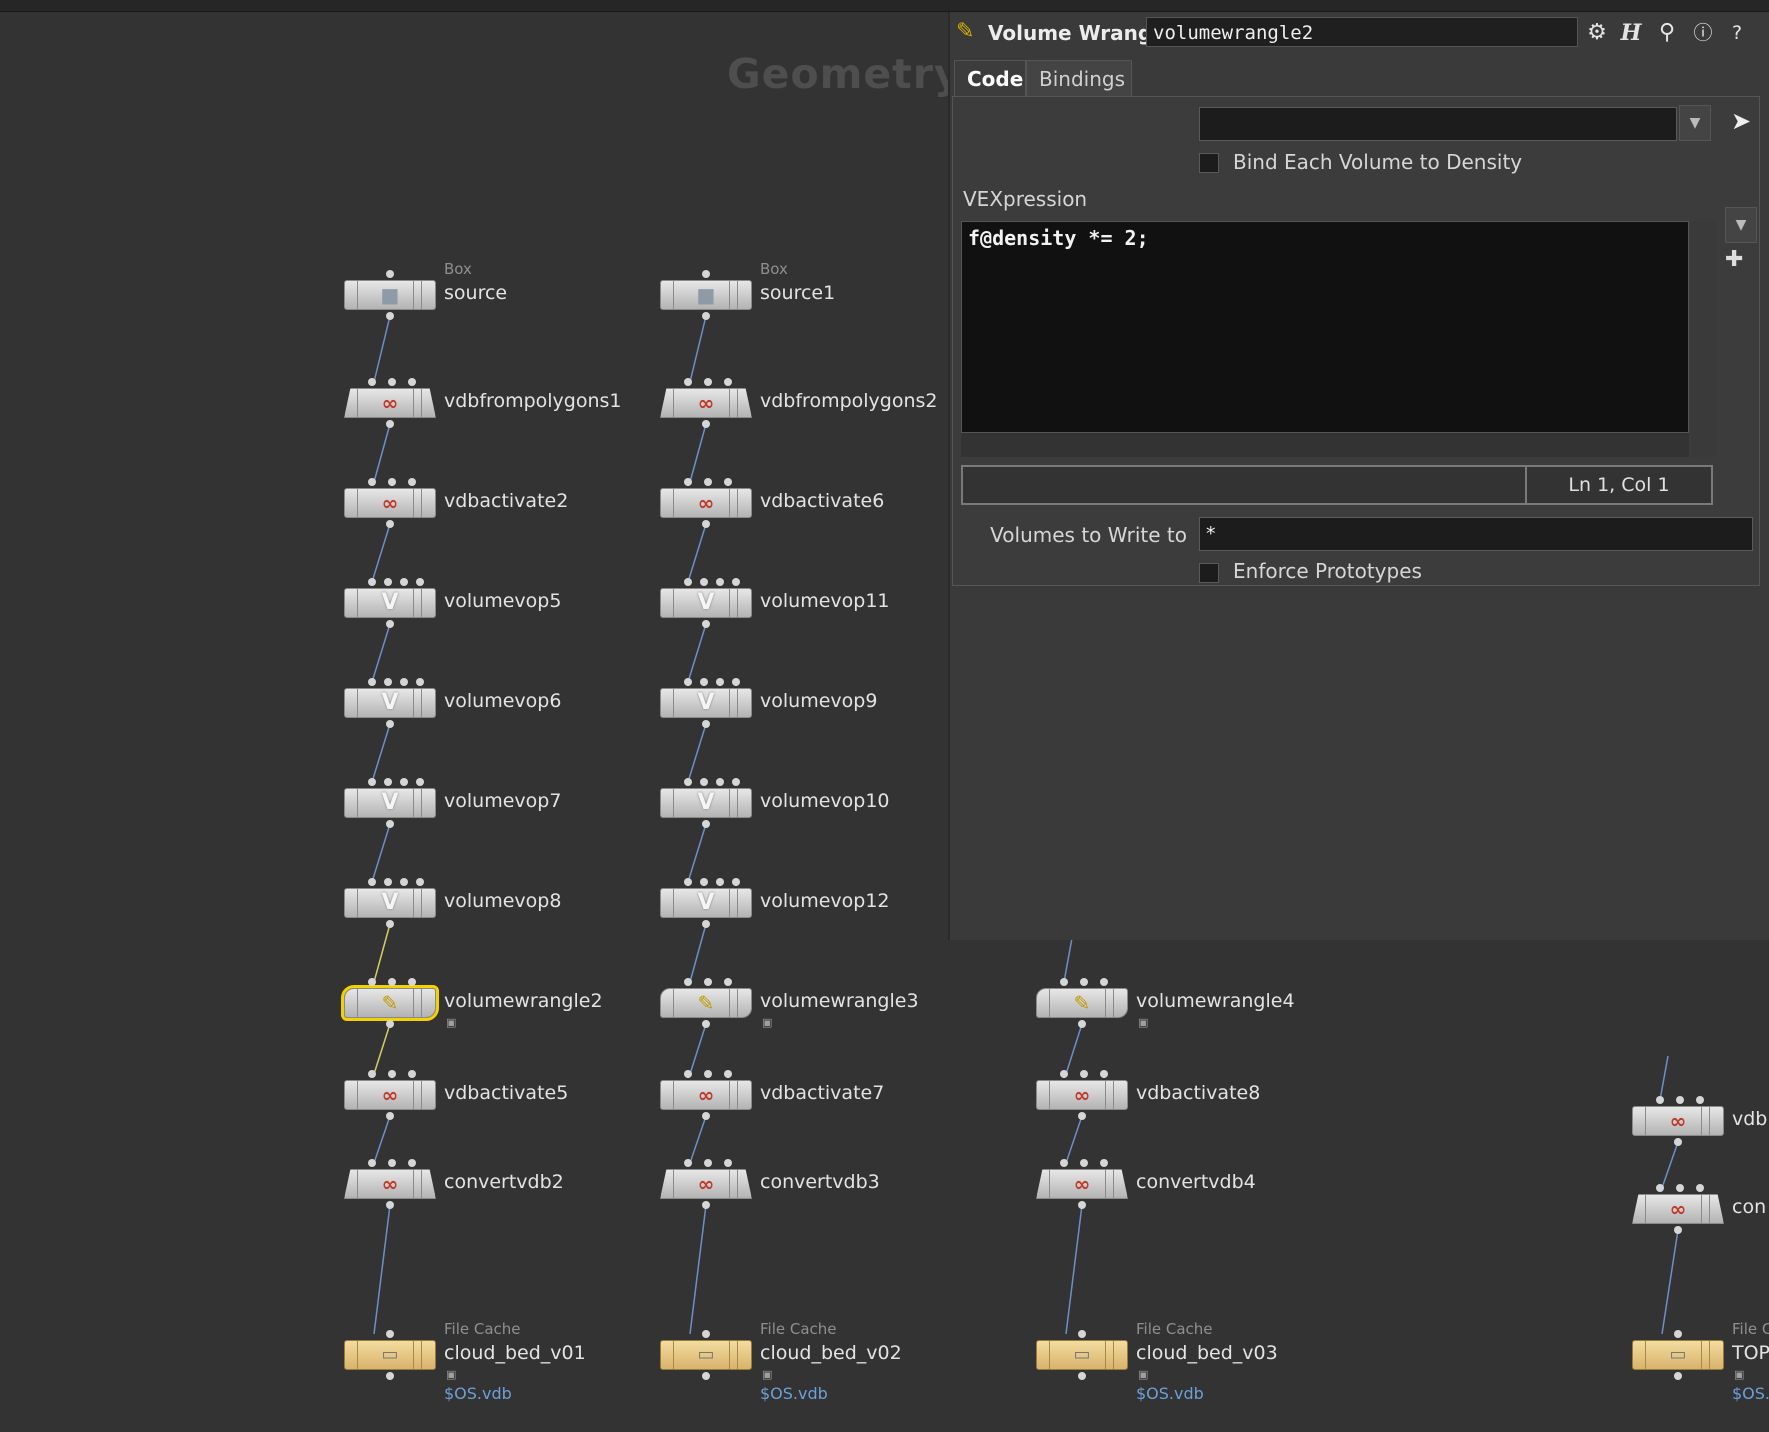  I want to click on node-name-label: source1, so click(797, 293).